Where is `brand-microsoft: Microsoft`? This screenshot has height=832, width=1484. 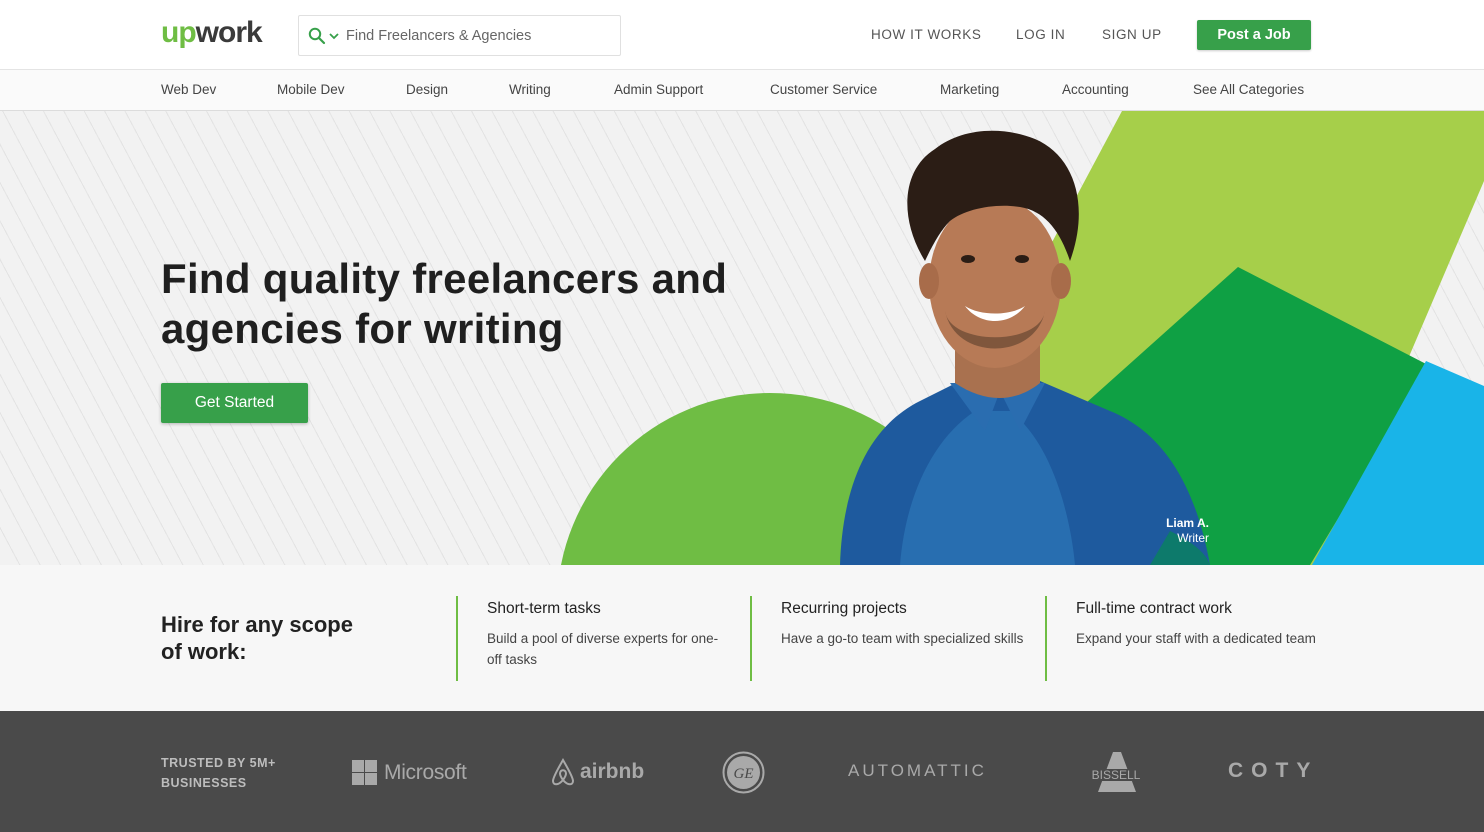 brand-microsoft: Microsoft is located at coordinates (409, 772).